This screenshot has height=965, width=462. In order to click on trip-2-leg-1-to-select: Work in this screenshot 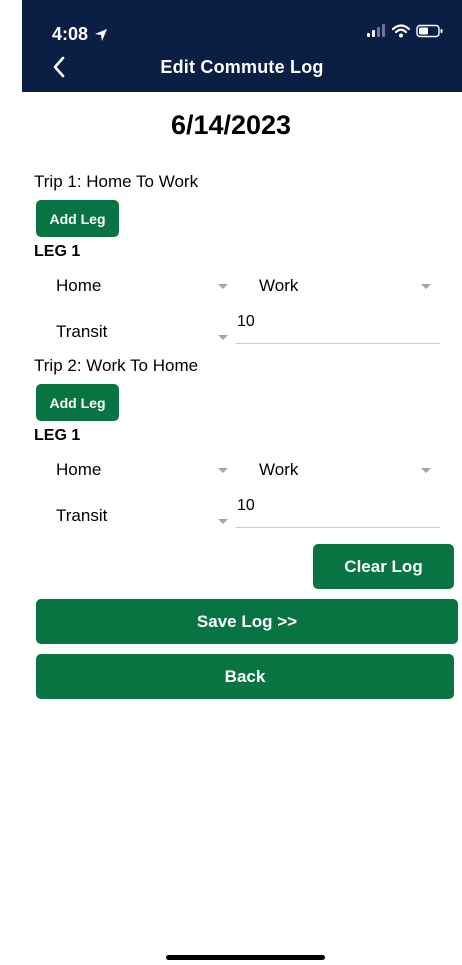, I will do `click(345, 470)`.